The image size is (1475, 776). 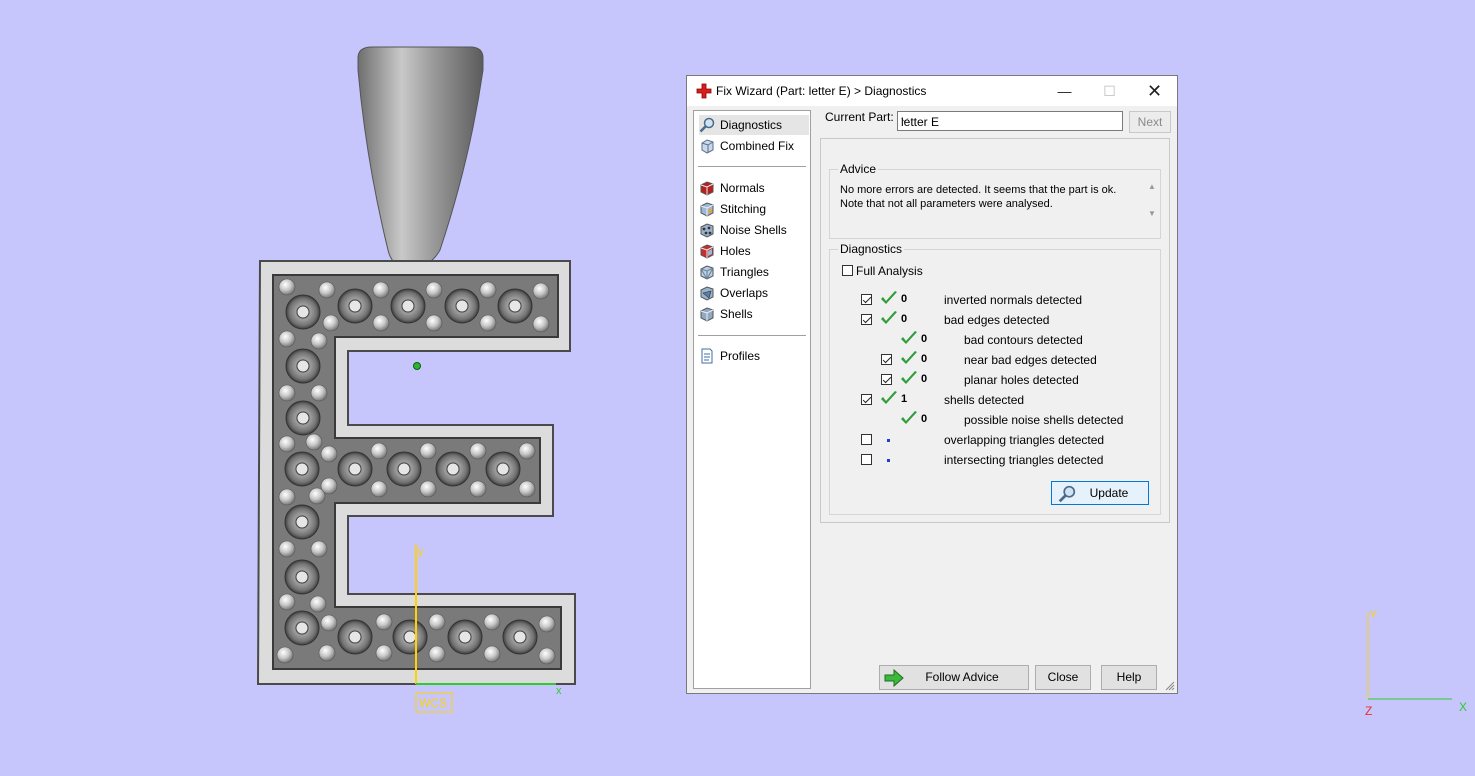 What do you see at coordinates (757, 146) in the screenshot?
I see `nav-label: Combined Fix` at bounding box center [757, 146].